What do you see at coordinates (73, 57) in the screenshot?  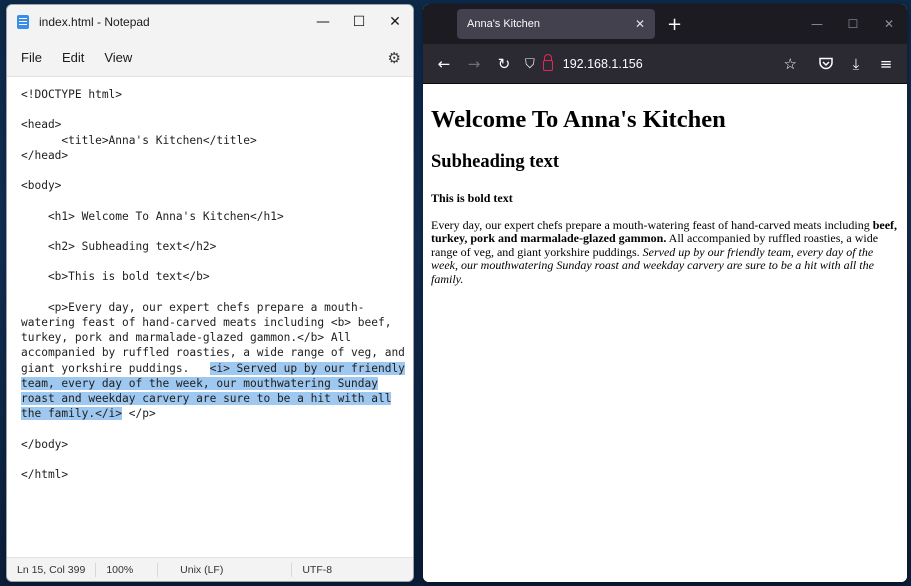 I see `menu-edit: Edit` at bounding box center [73, 57].